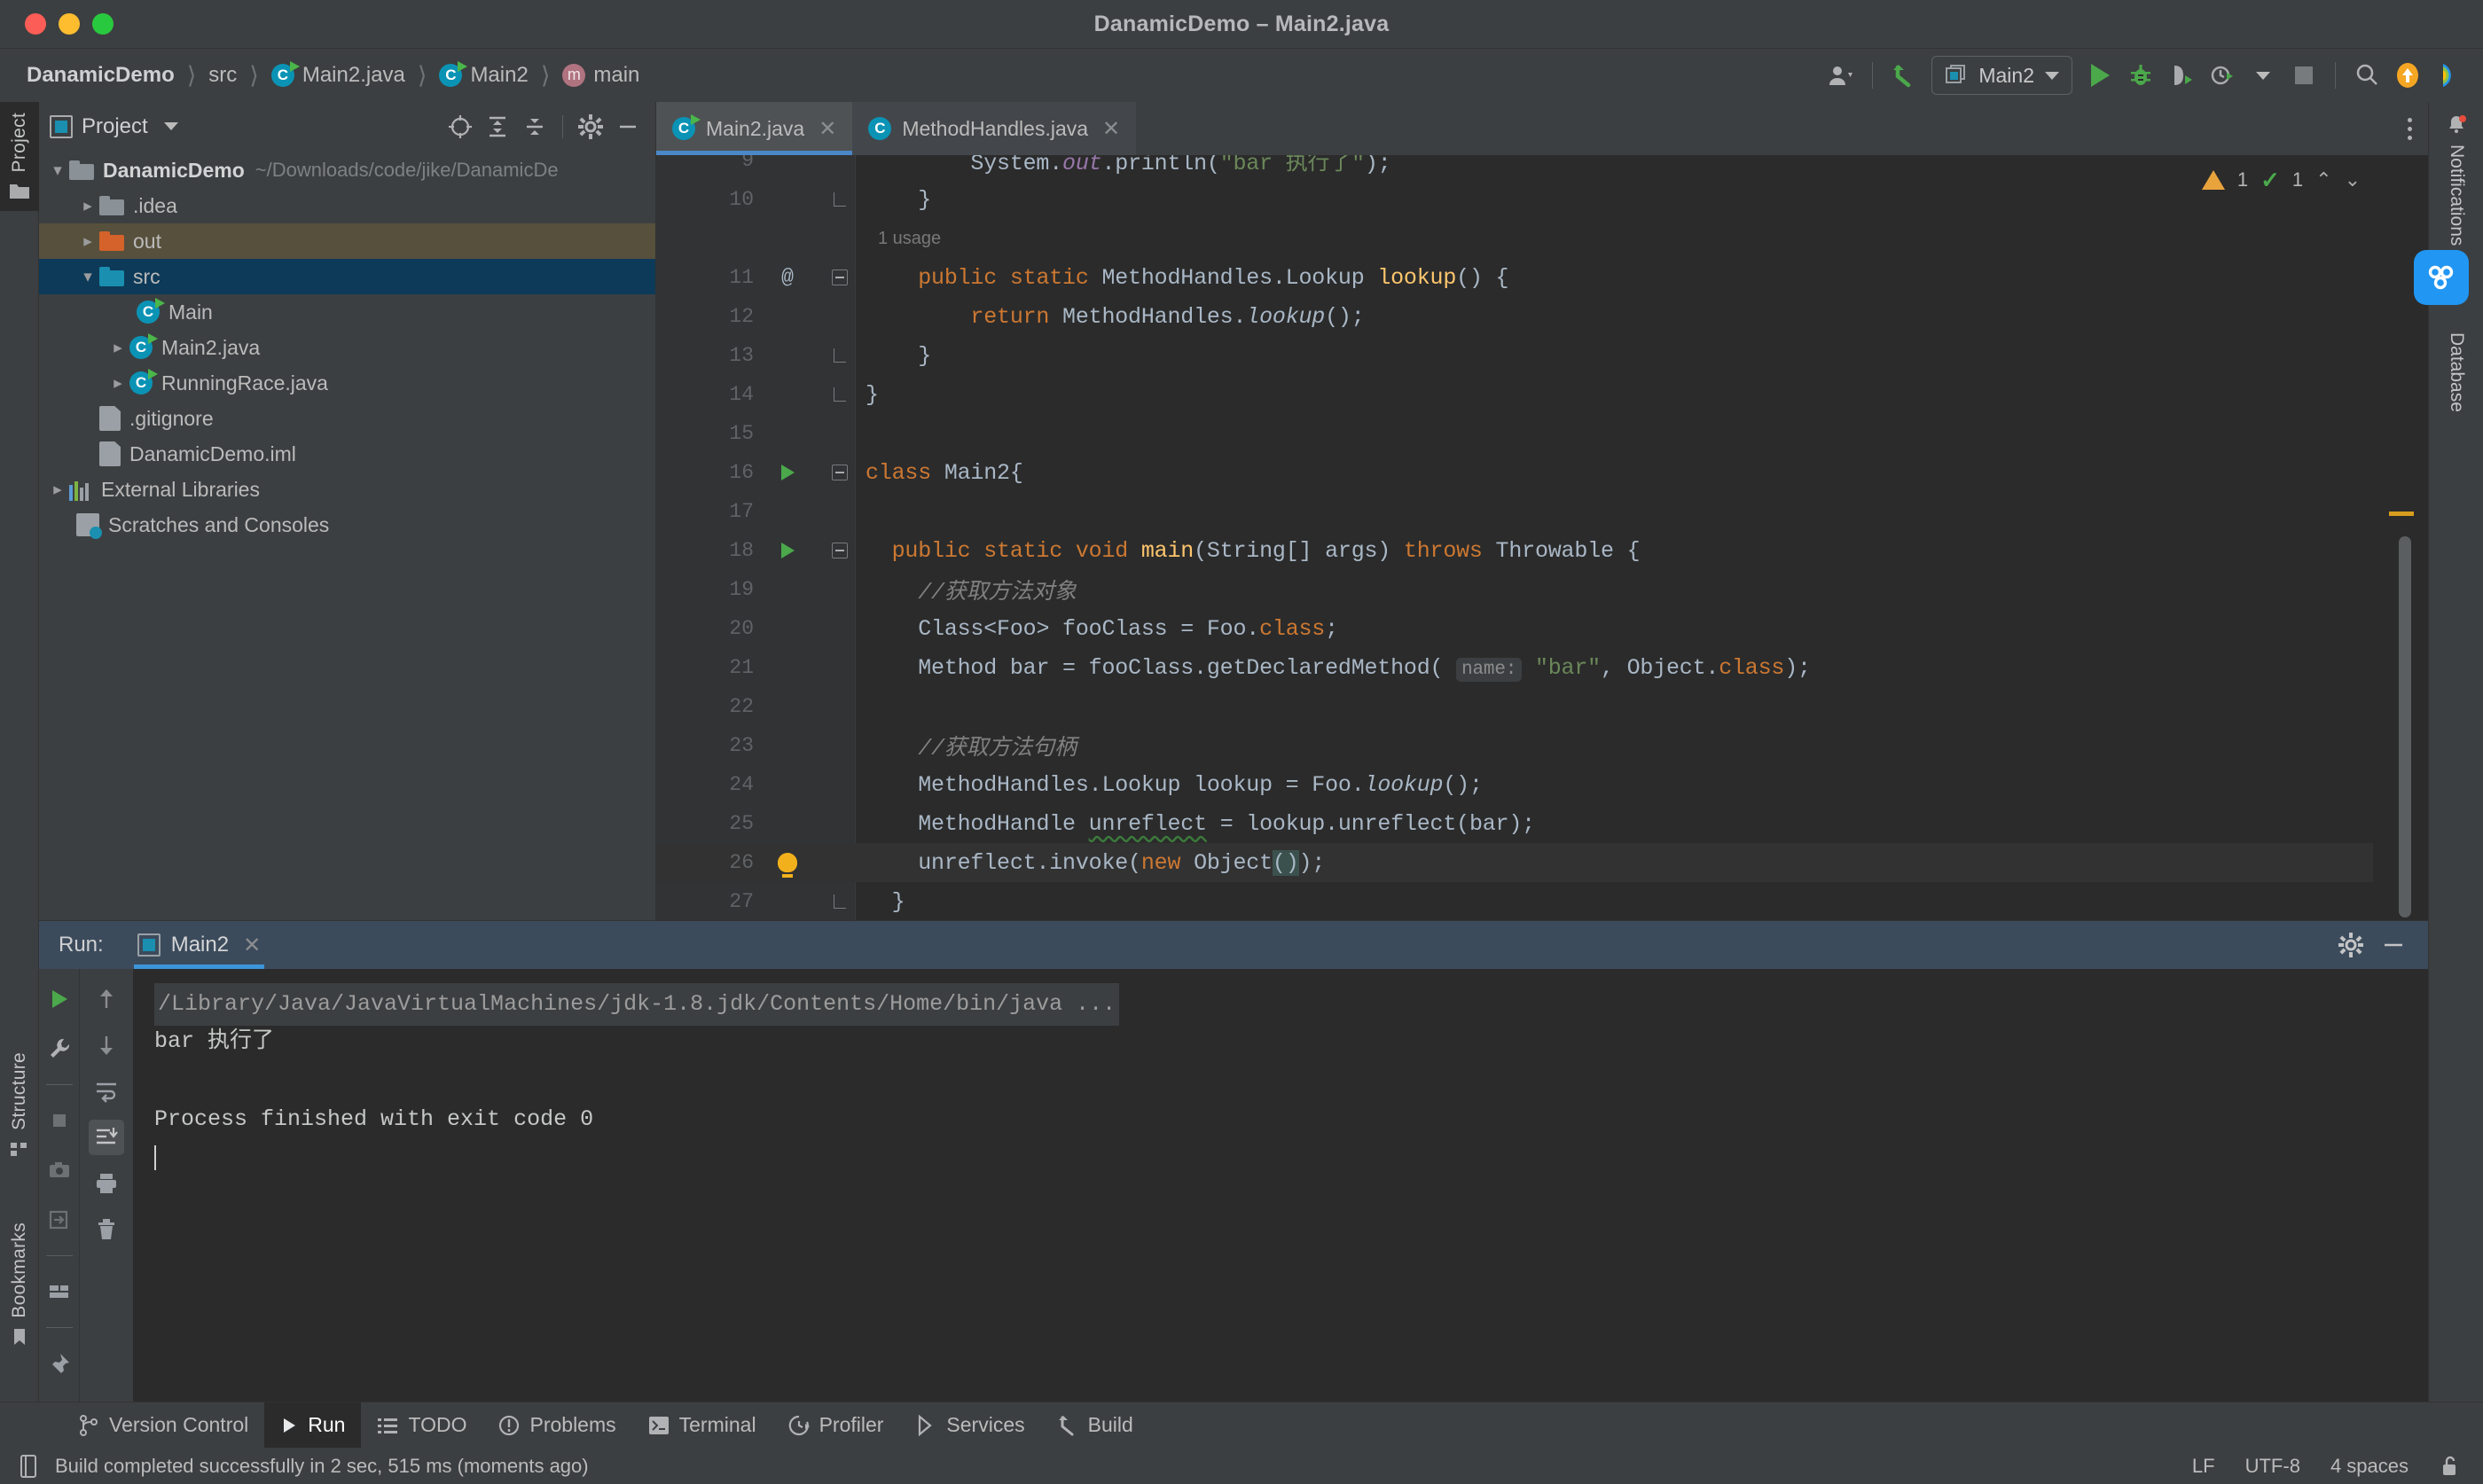  I want to click on bottom-tab-run: Run, so click(313, 1425).